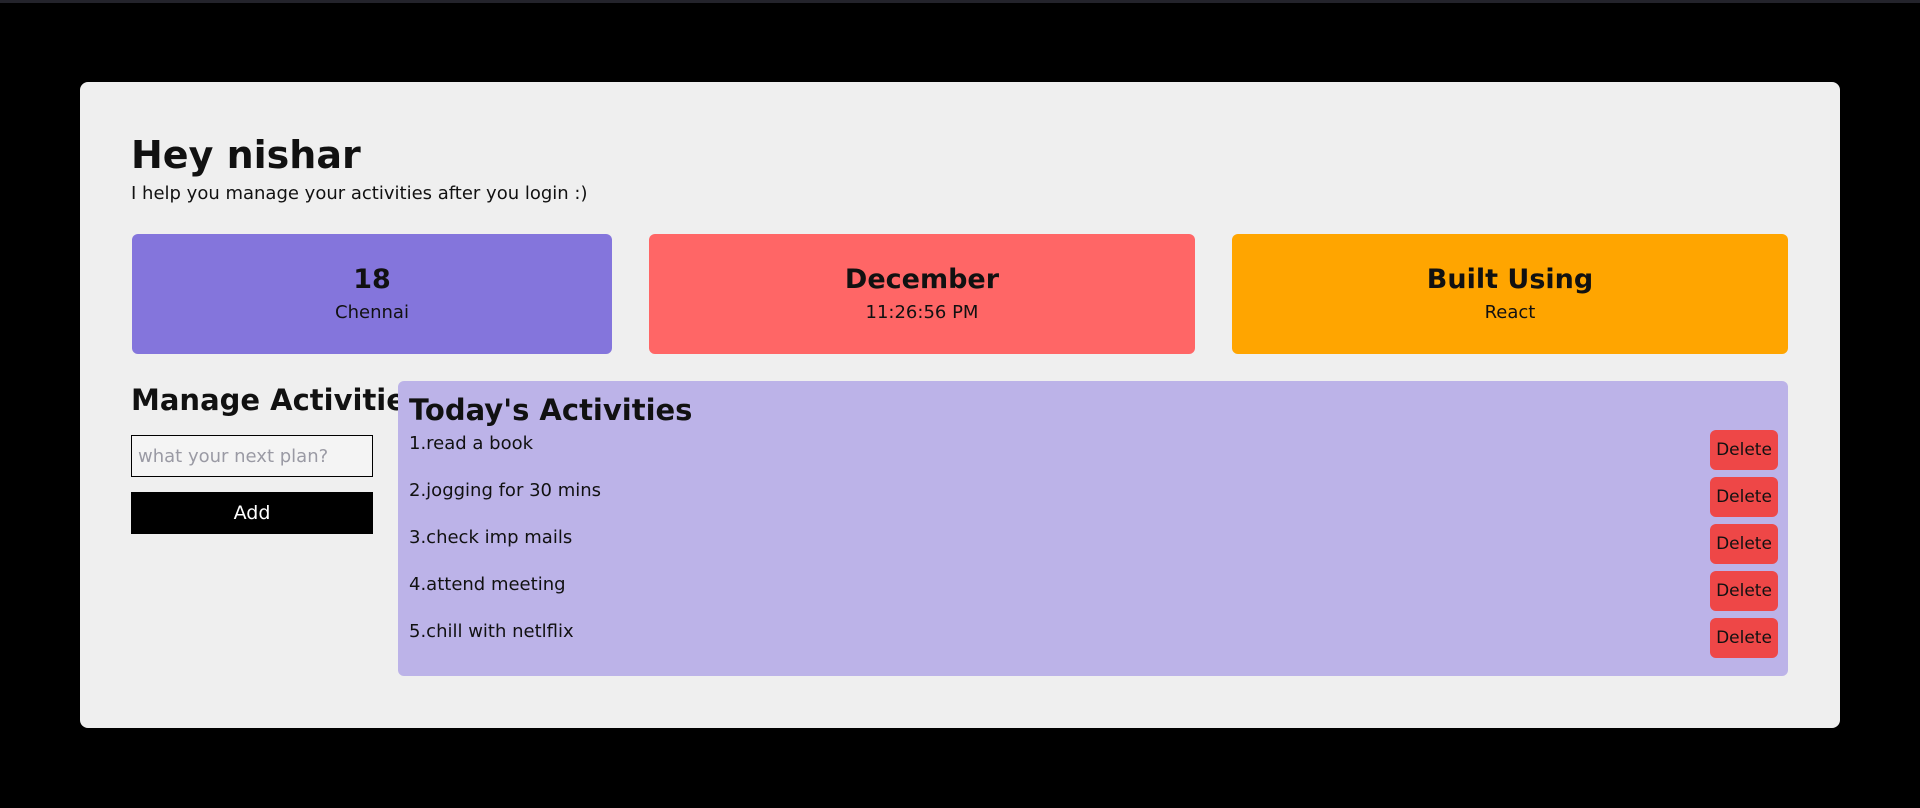 This screenshot has width=1920, height=808. I want to click on activity-item: 1.read a book Delete, so click(1093, 454).